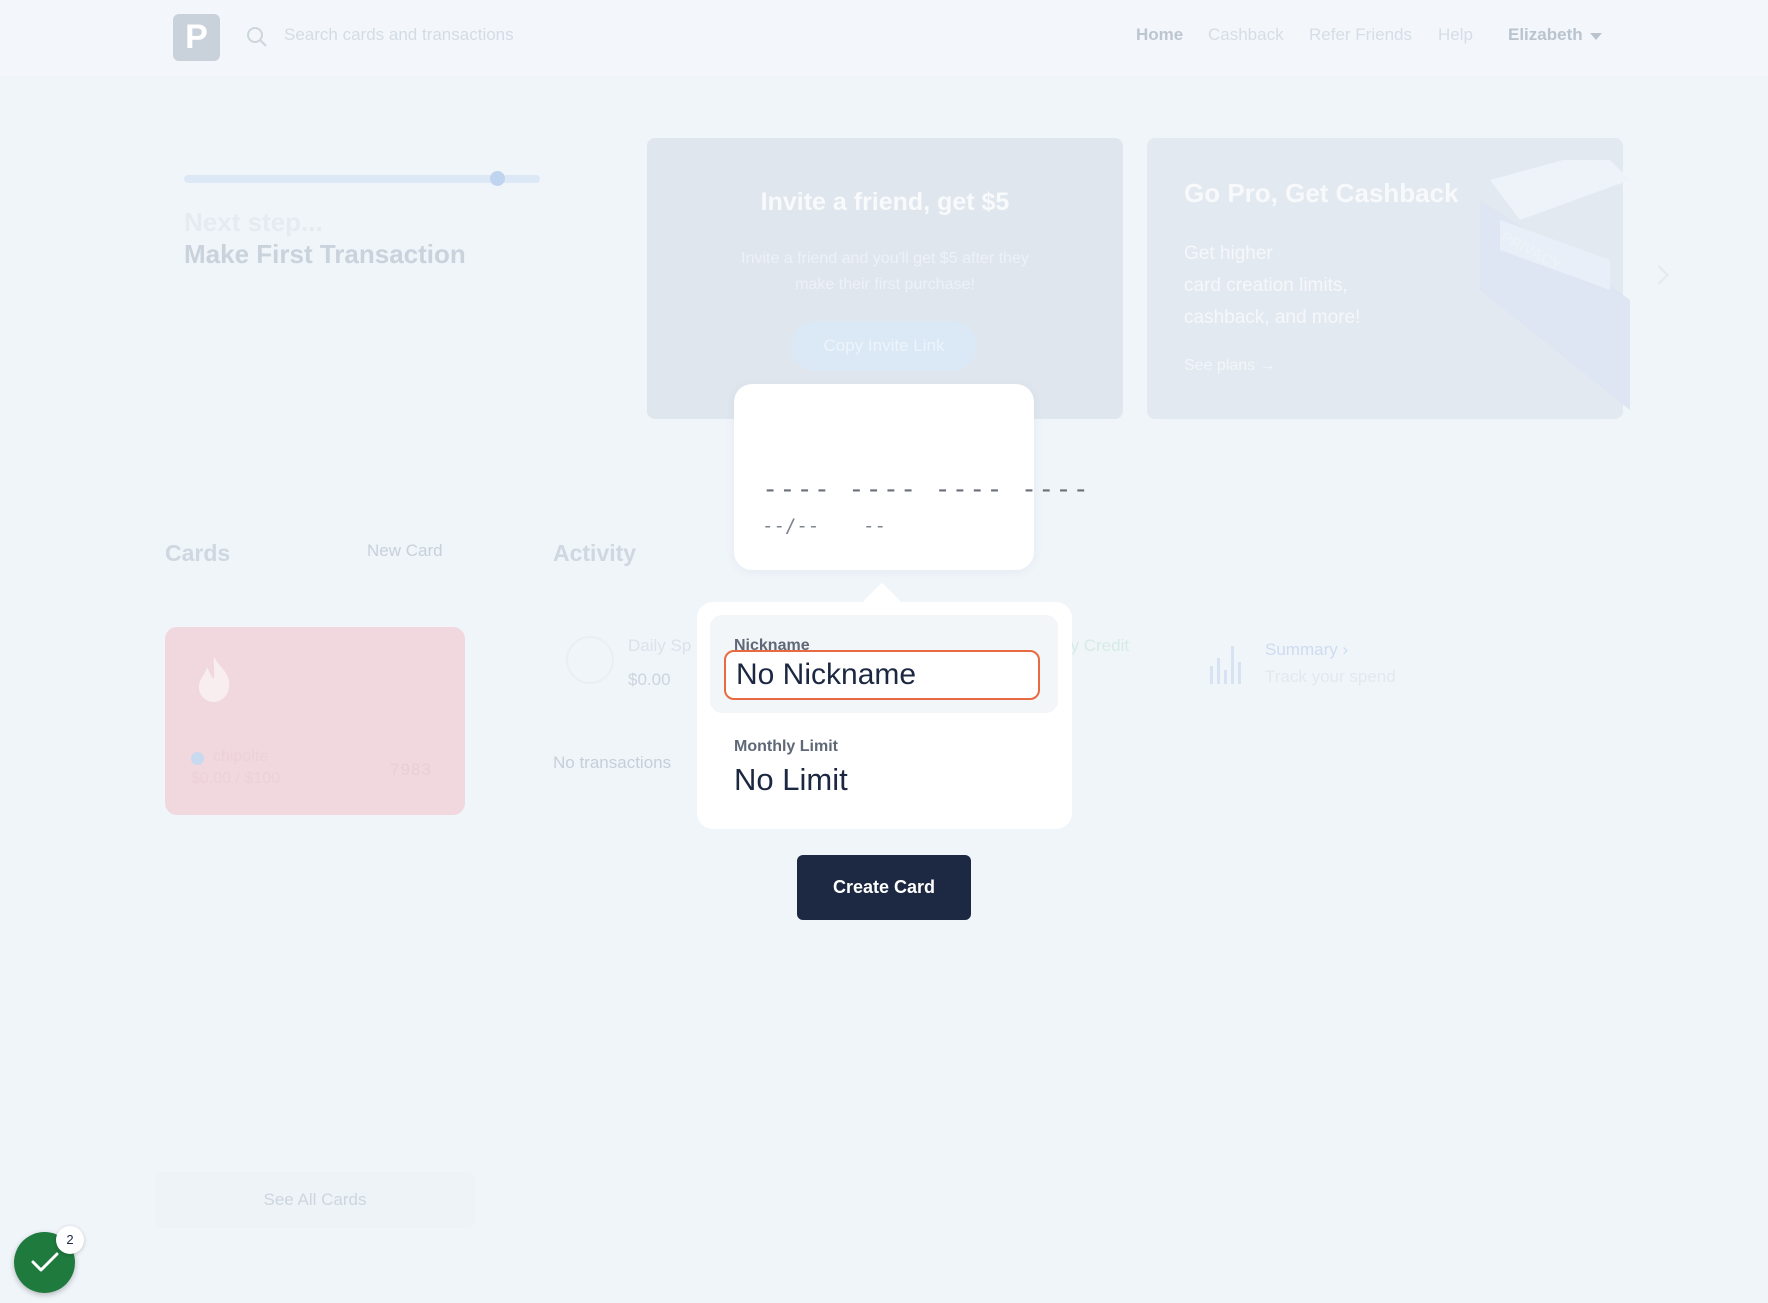 This screenshot has width=1768, height=1303. What do you see at coordinates (241, 756) in the screenshot?
I see `card-nickname: chipolte` at bounding box center [241, 756].